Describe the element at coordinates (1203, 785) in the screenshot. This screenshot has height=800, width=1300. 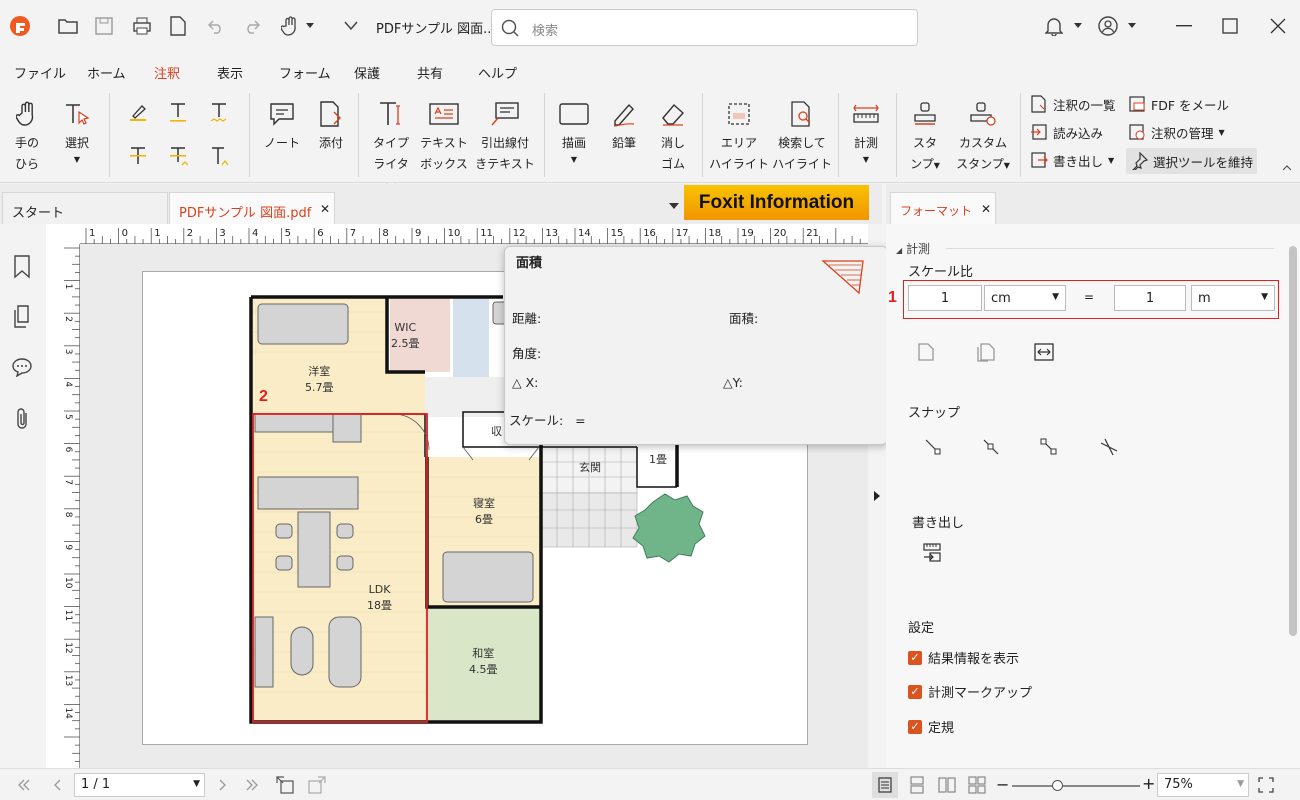
I see `zoom-level-select: 75% ▼` at that location.